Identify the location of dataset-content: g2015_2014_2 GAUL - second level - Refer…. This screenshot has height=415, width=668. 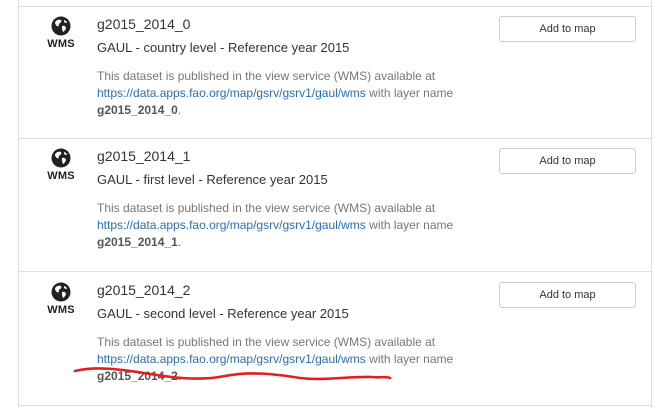
(287, 332).